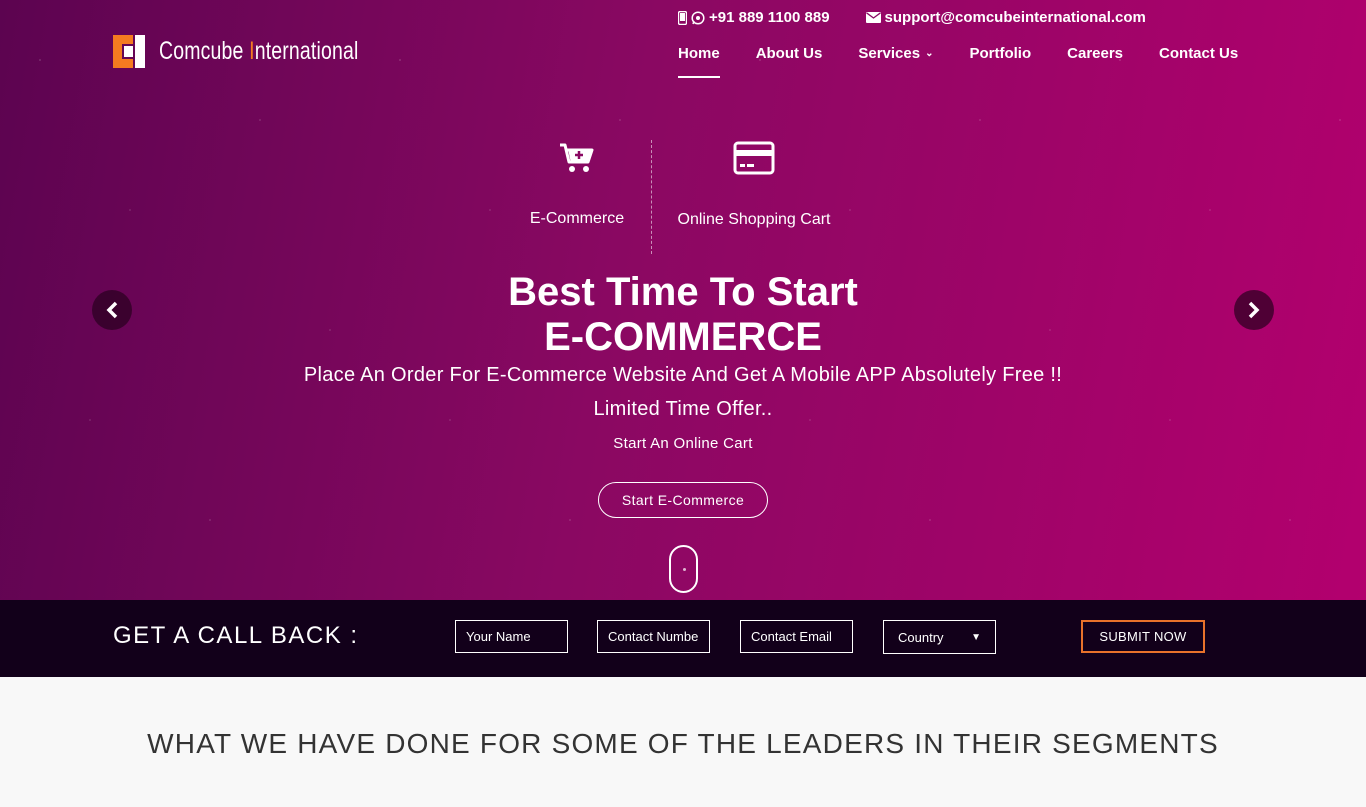 The image size is (1366, 807). Describe the element at coordinates (129, 51) in the screenshot. I see `comcube-logo-icon` at that location.